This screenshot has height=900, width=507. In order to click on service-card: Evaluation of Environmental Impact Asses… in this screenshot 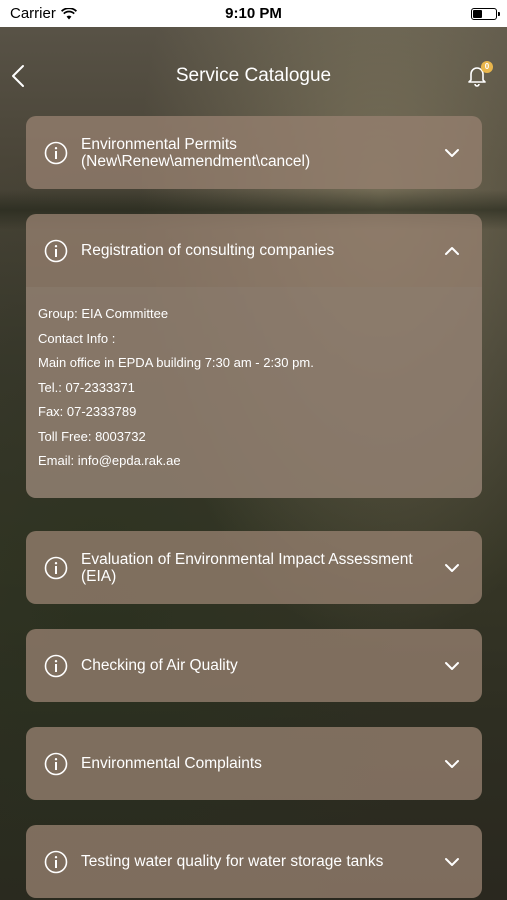, I will do `click(254, 567)`.